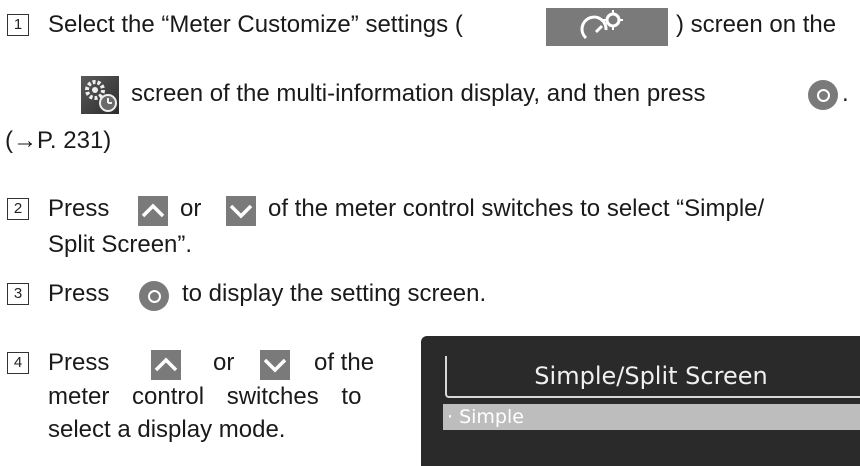 The image size is (860, 466). I want to click on step-4-line-2: meter control switches to, so click(205, 396).